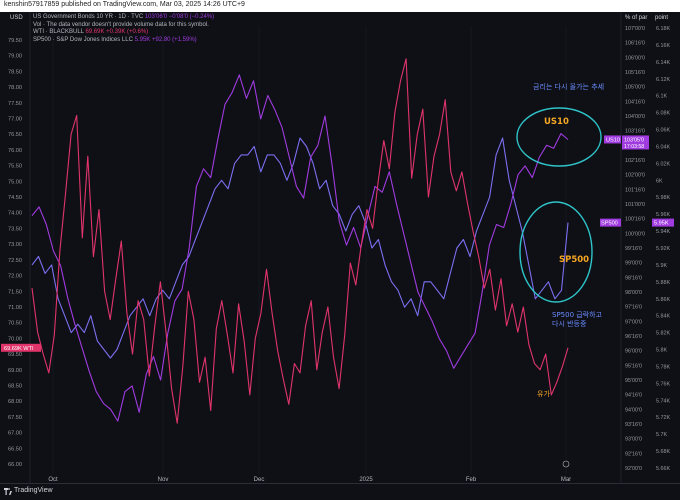 The height and width of the screenshot is (500, 680). What do you see at coordinates (633, 249) in the screenshot?
I see `mid-axis-tick: 99'16'0` at bounding box center [633, 249].